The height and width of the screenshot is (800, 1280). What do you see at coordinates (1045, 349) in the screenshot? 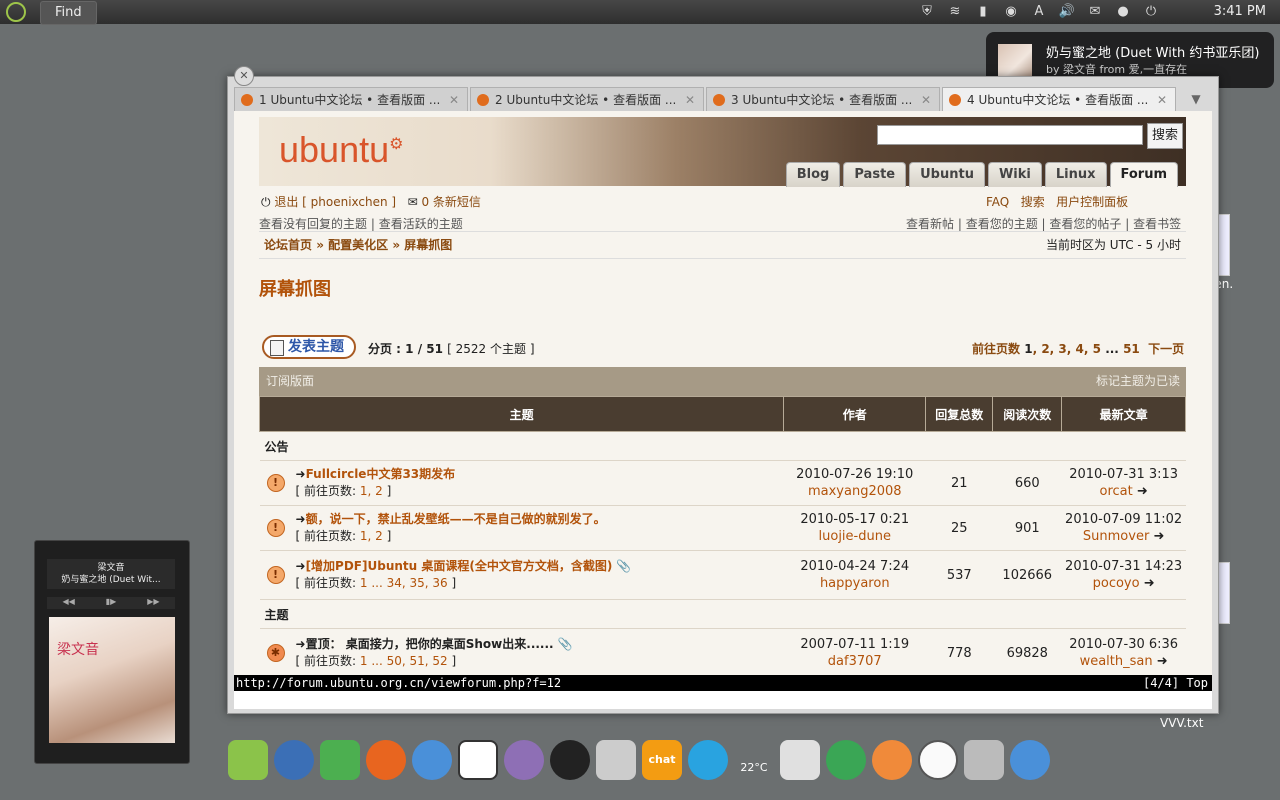
I see `page-link: 2` at bounding box center [1045, 349].